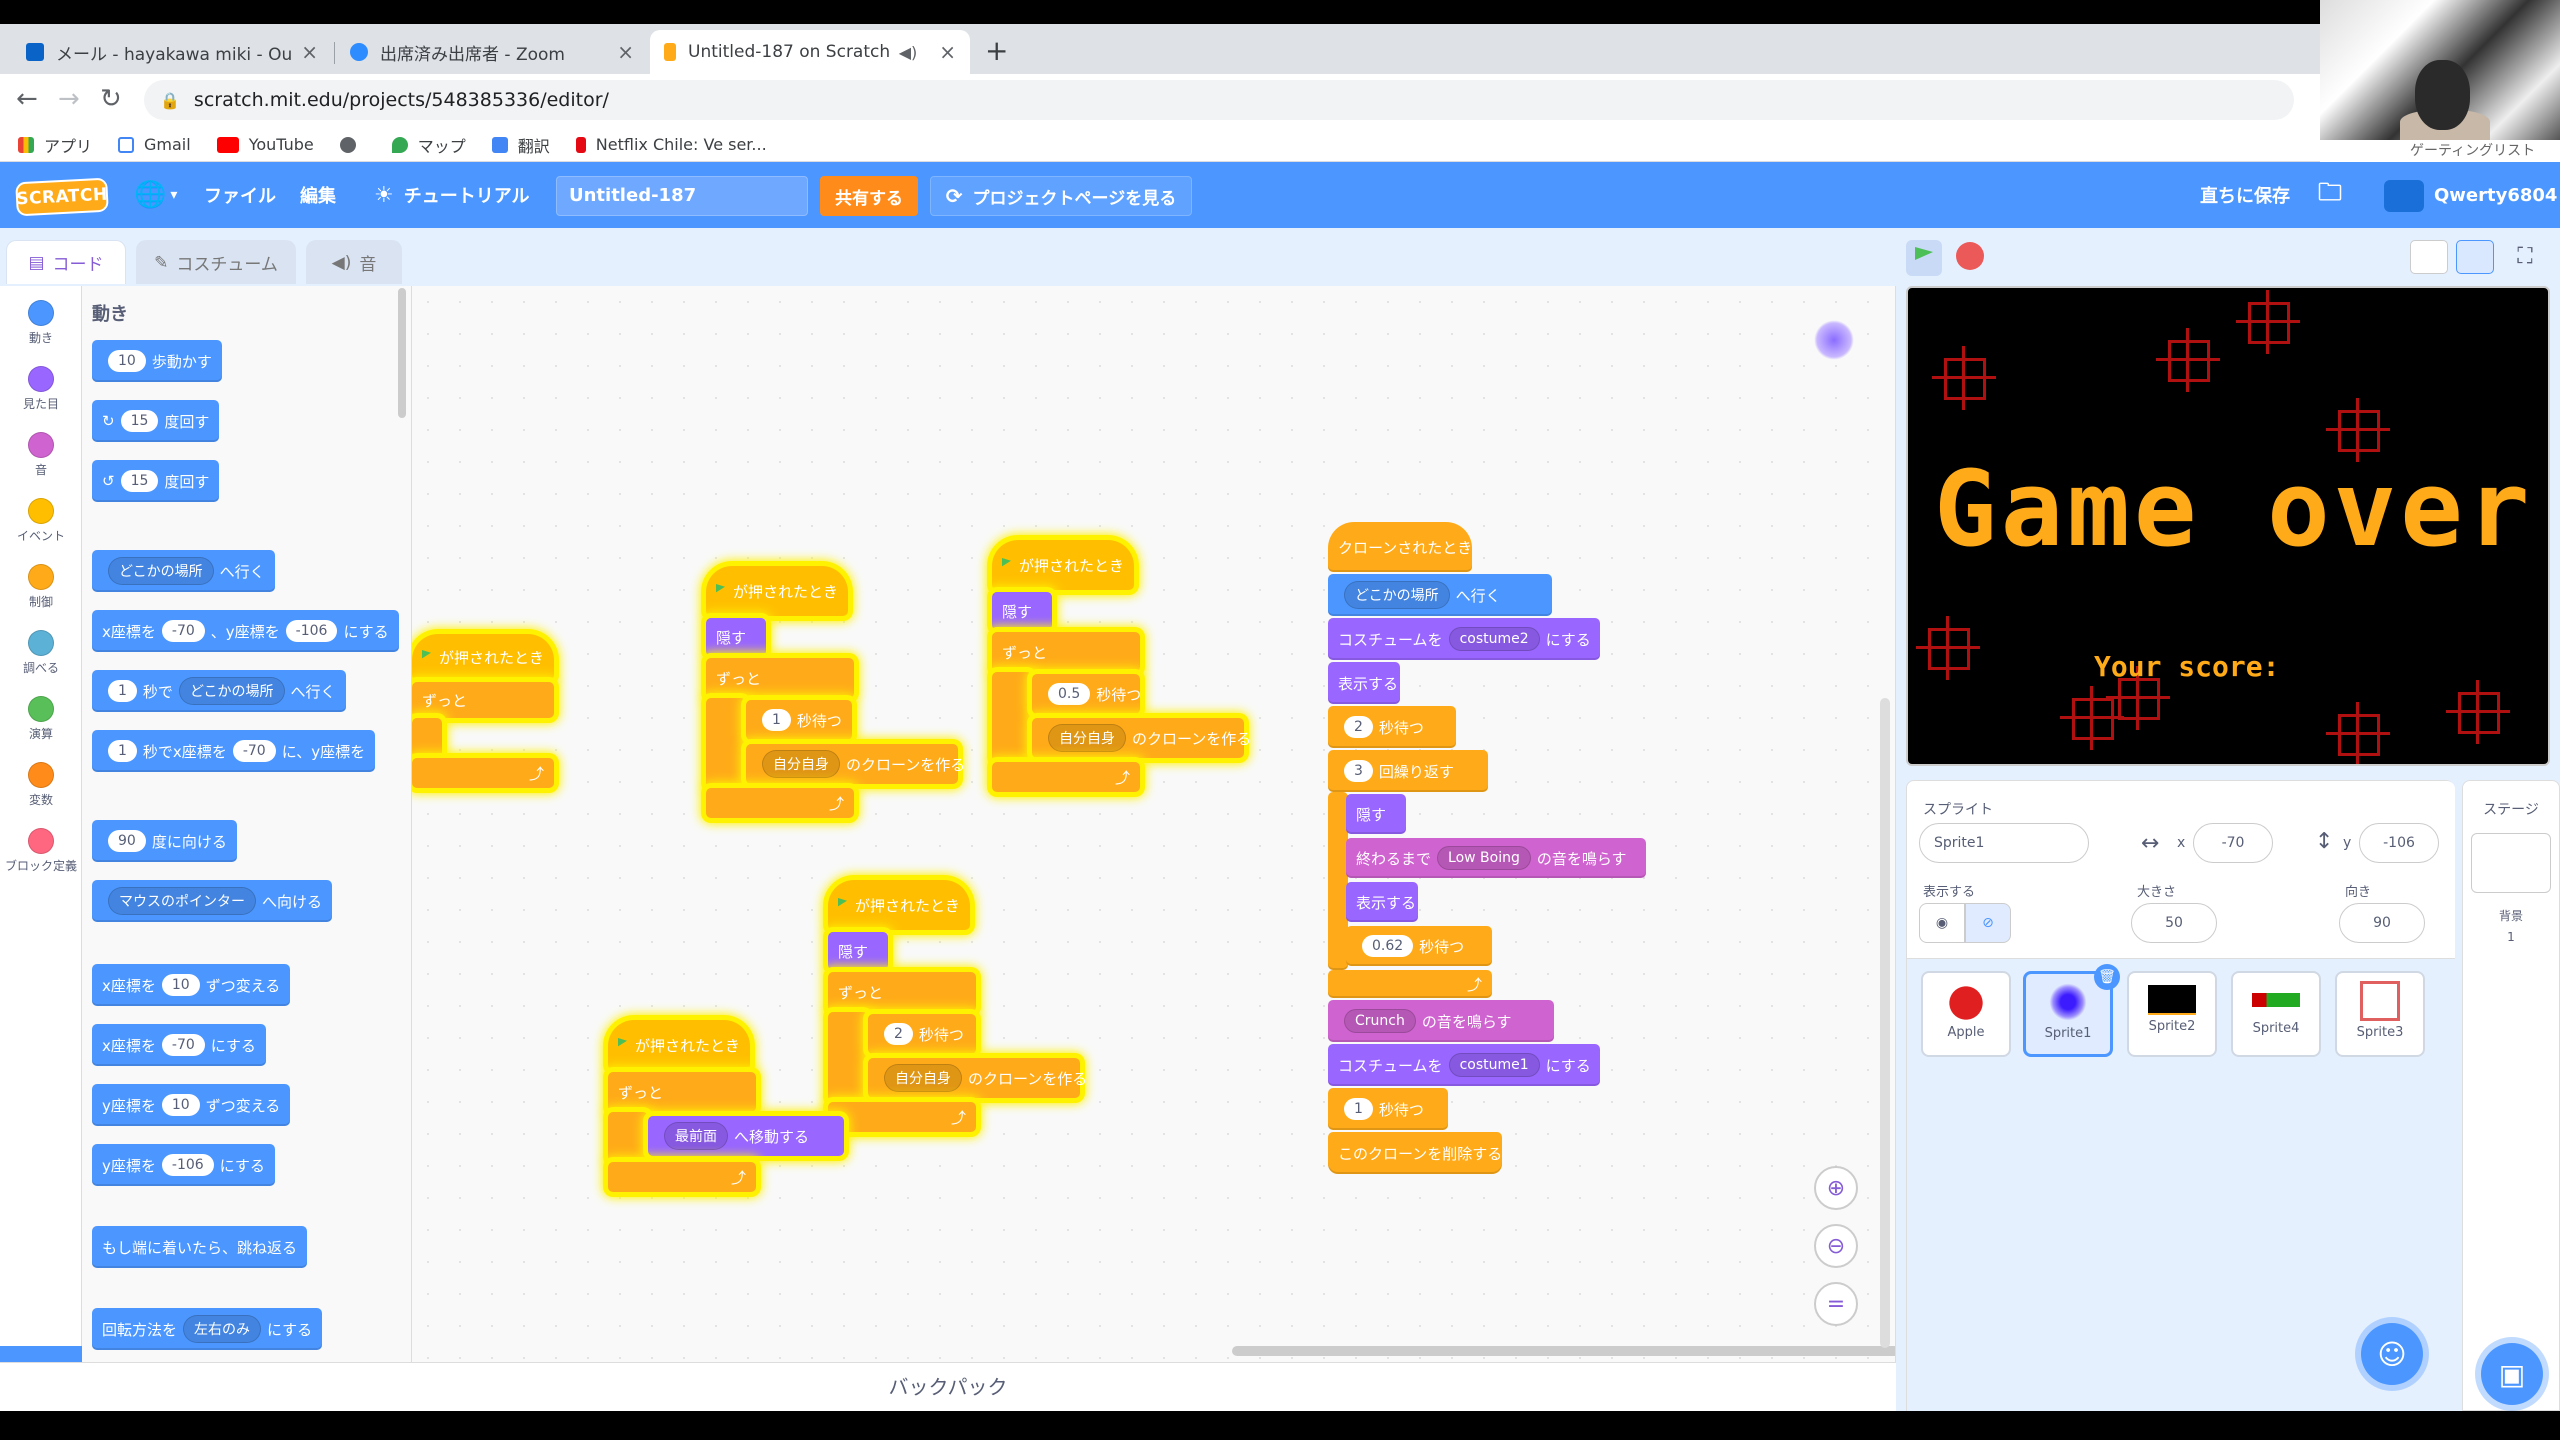 This screenshot has height=1440, width=2560. What do you see at coordinates (156, 421) in the screenshot?
I see `block-turn-right: ↻ 15 度回す` at bounding box center [156, 421].